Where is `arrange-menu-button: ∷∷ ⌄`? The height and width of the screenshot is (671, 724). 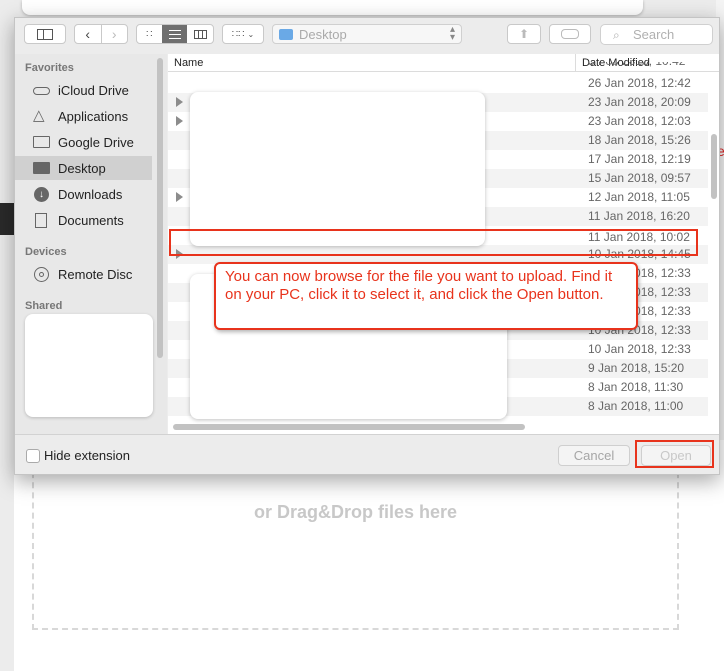
arrange-menu-button: ∷∷ ⌄ is located at coordinates (243, 34).